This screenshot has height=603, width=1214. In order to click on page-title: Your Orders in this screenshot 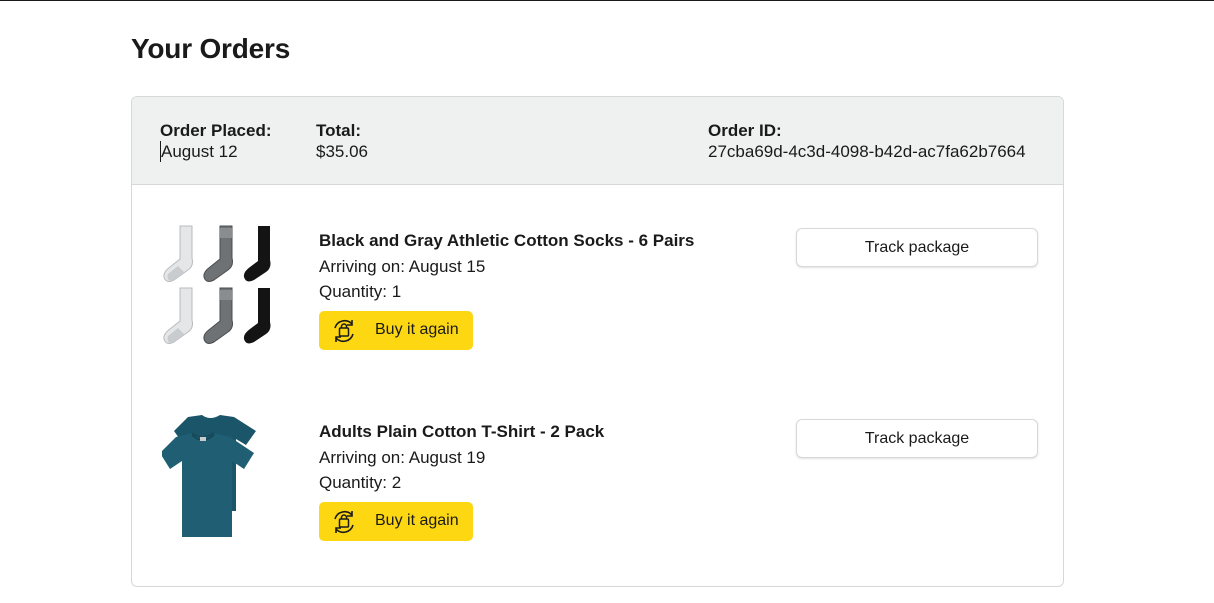, I will do `click(211, 48)`.